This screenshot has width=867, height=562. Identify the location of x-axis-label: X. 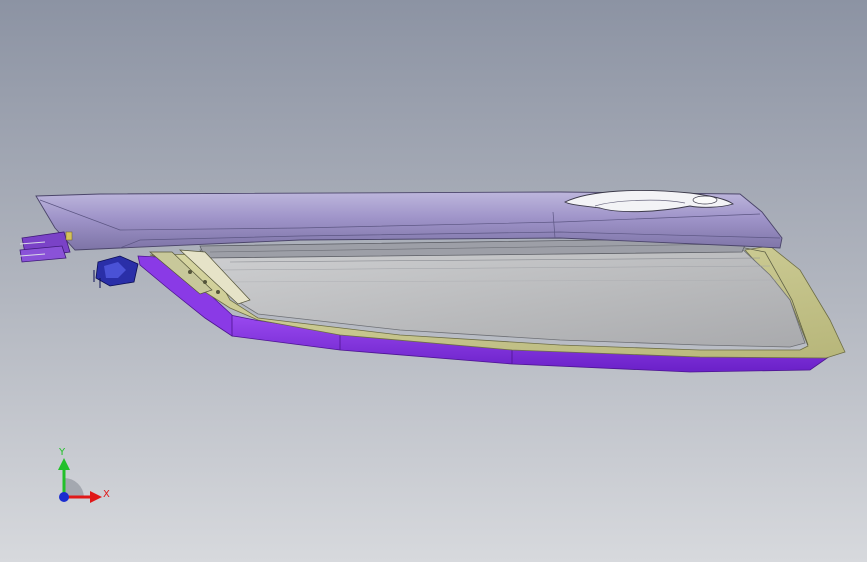
(106, 494).